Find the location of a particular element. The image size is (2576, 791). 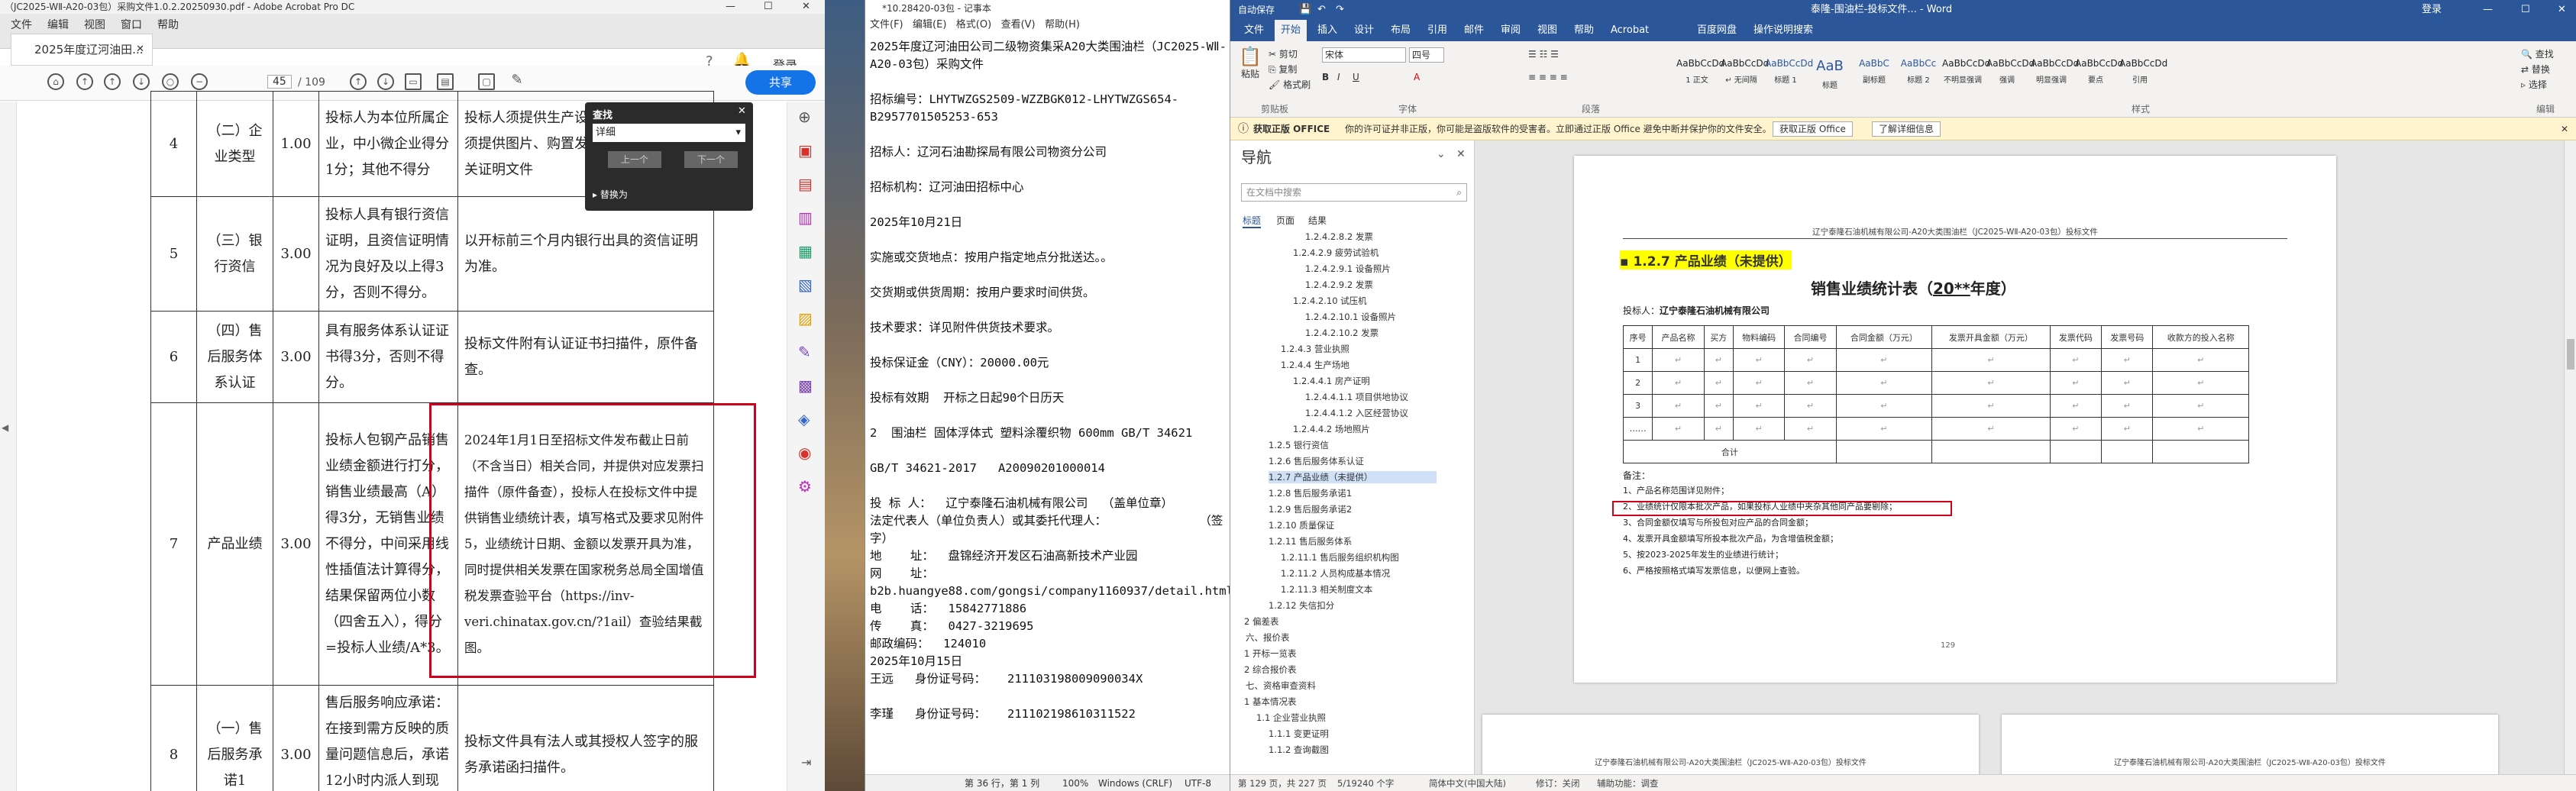

nav-heading-item: 1.2.4.2.9.1 设备照片 is located at coordinates (1348, 269).